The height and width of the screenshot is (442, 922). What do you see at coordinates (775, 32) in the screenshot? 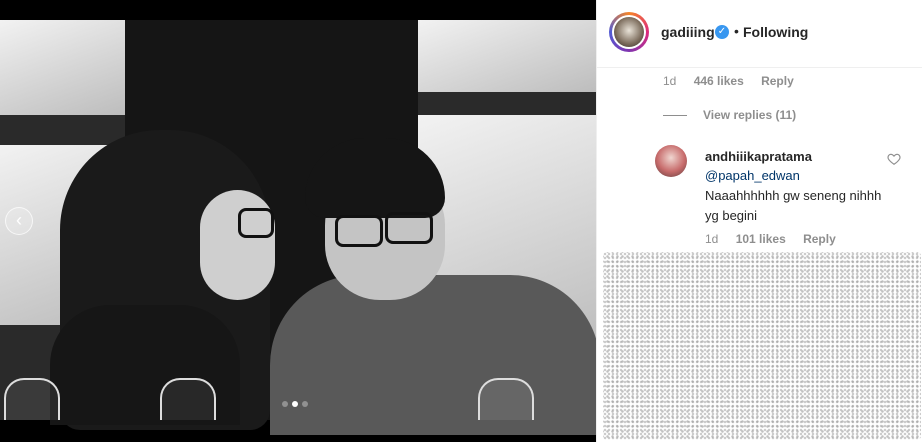
I see `following-button: Following` at bounding box center [775, 32].